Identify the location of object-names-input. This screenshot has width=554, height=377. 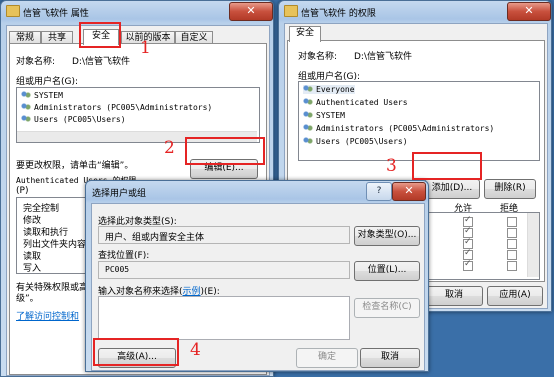
(224, 318).